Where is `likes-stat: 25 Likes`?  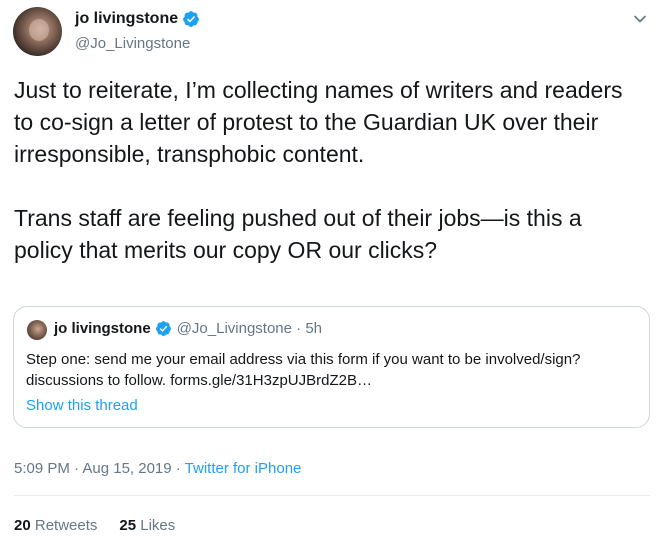
likes-stat: 25 Likes is located at coordinates (147, 525).